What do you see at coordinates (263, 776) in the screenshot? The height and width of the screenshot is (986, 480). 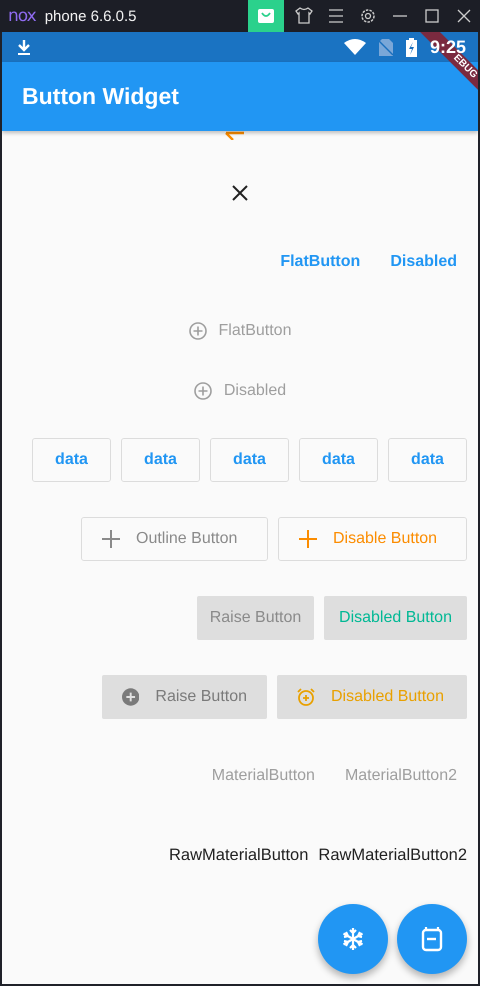 I see `text-button: MaterialButton` at bounding box center [263, 776].